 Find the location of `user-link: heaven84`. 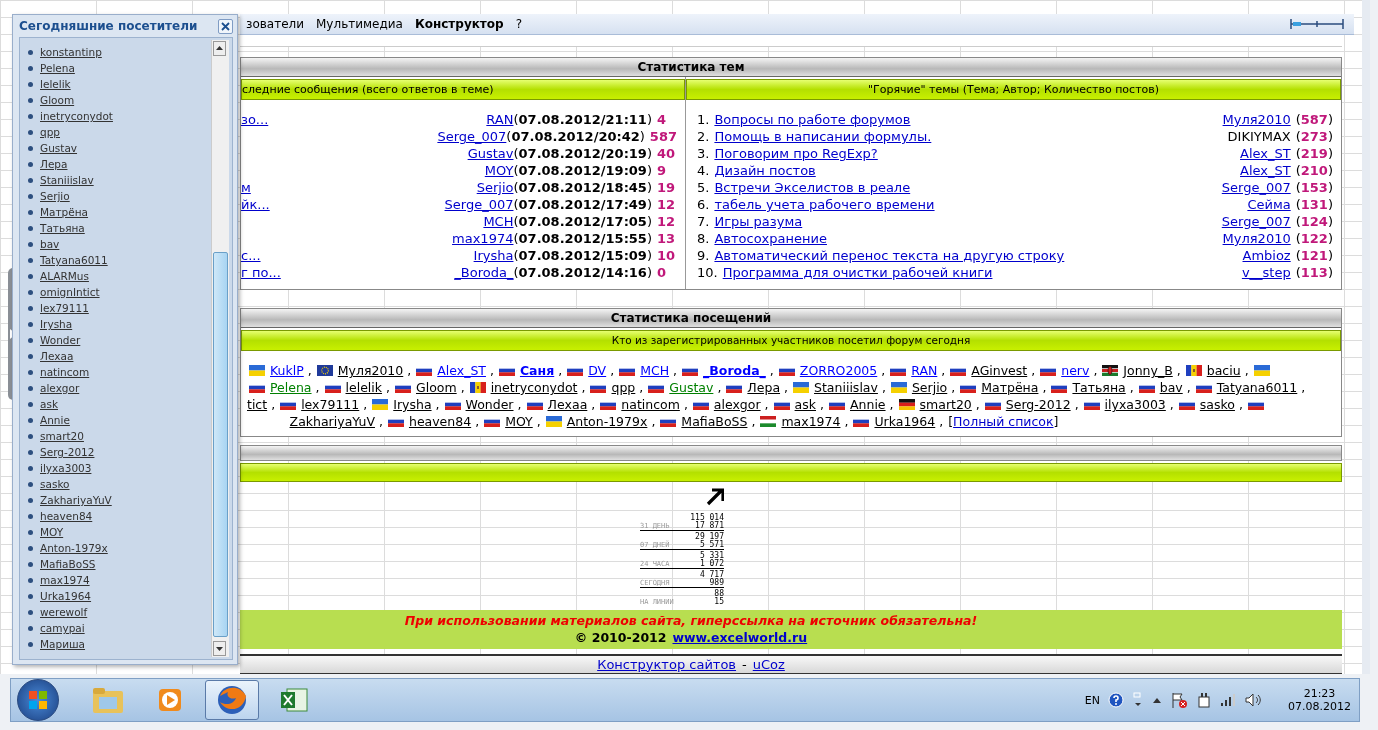

user-link: heaven84 is located at coordinates (438, 422).